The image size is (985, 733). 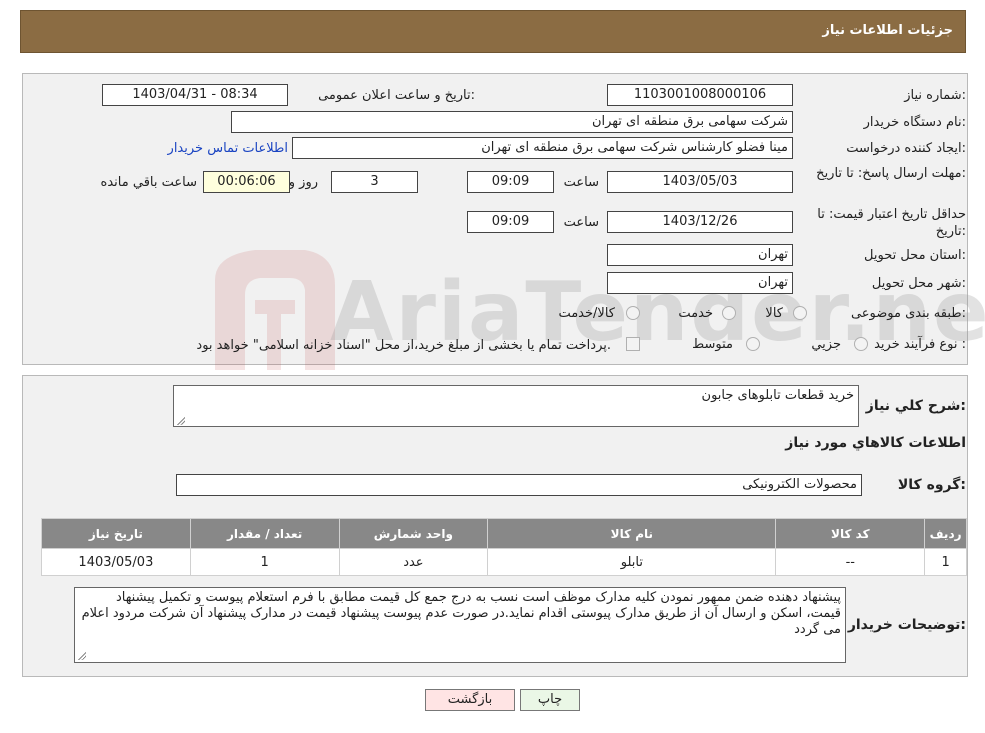 What do you see at coordinates (632, 533) in the screenshot?
I see `column-header: نام کالا` at bounding box center [632, 533].